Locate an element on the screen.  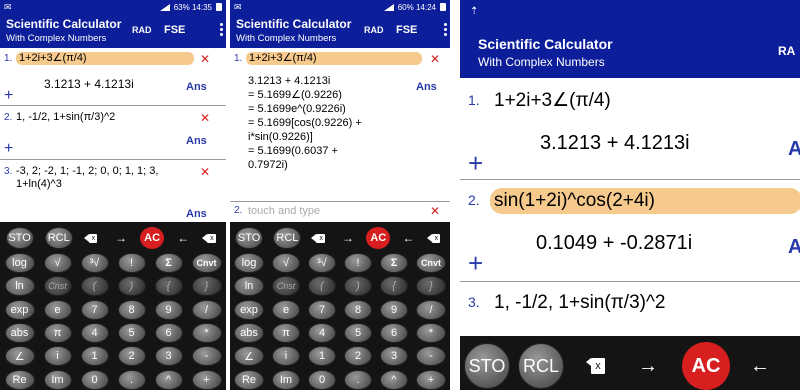
key-x-5-4: ^ is located at coordinates (168, 379).